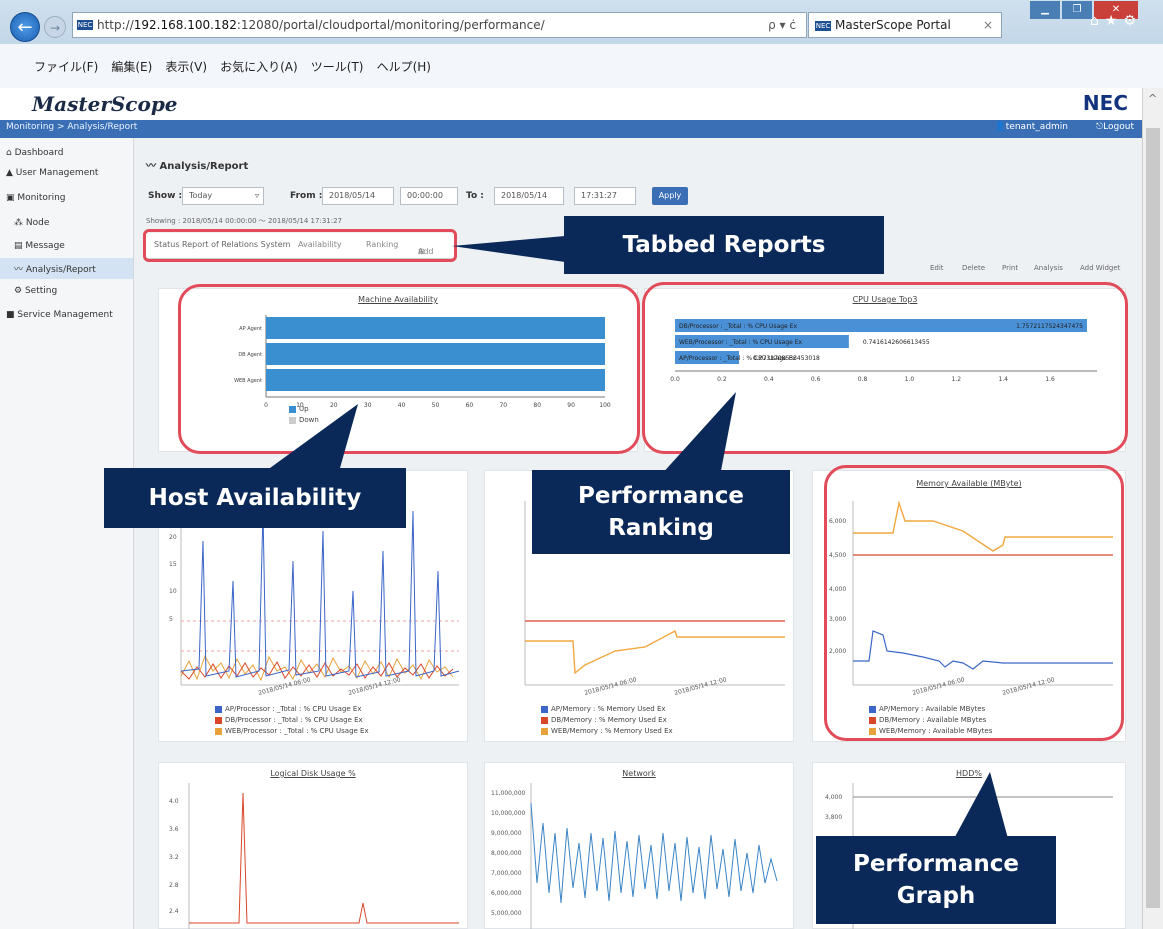 The width and height of the screenshot is (1163, 929). What do you see at coordinates (936, 896) in the screenshot?
I see `callout-line: Graph` at bounding box center [936, 896].